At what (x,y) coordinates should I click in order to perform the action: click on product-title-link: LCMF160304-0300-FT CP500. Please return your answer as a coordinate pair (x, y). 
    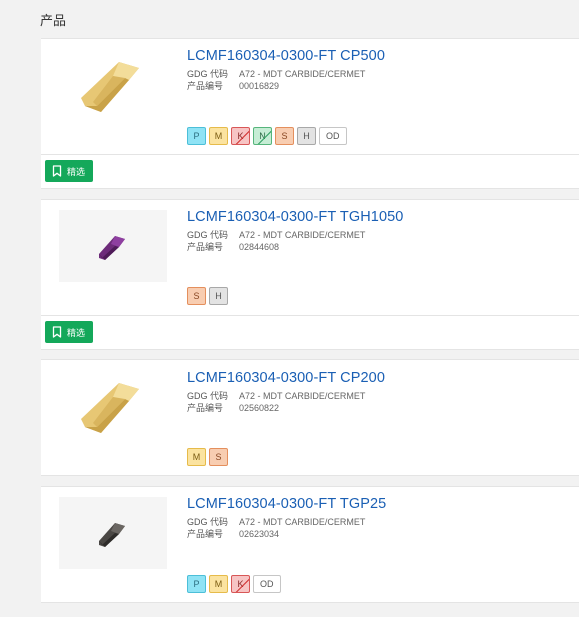
    Looking at the image, I should click on (286, 56).